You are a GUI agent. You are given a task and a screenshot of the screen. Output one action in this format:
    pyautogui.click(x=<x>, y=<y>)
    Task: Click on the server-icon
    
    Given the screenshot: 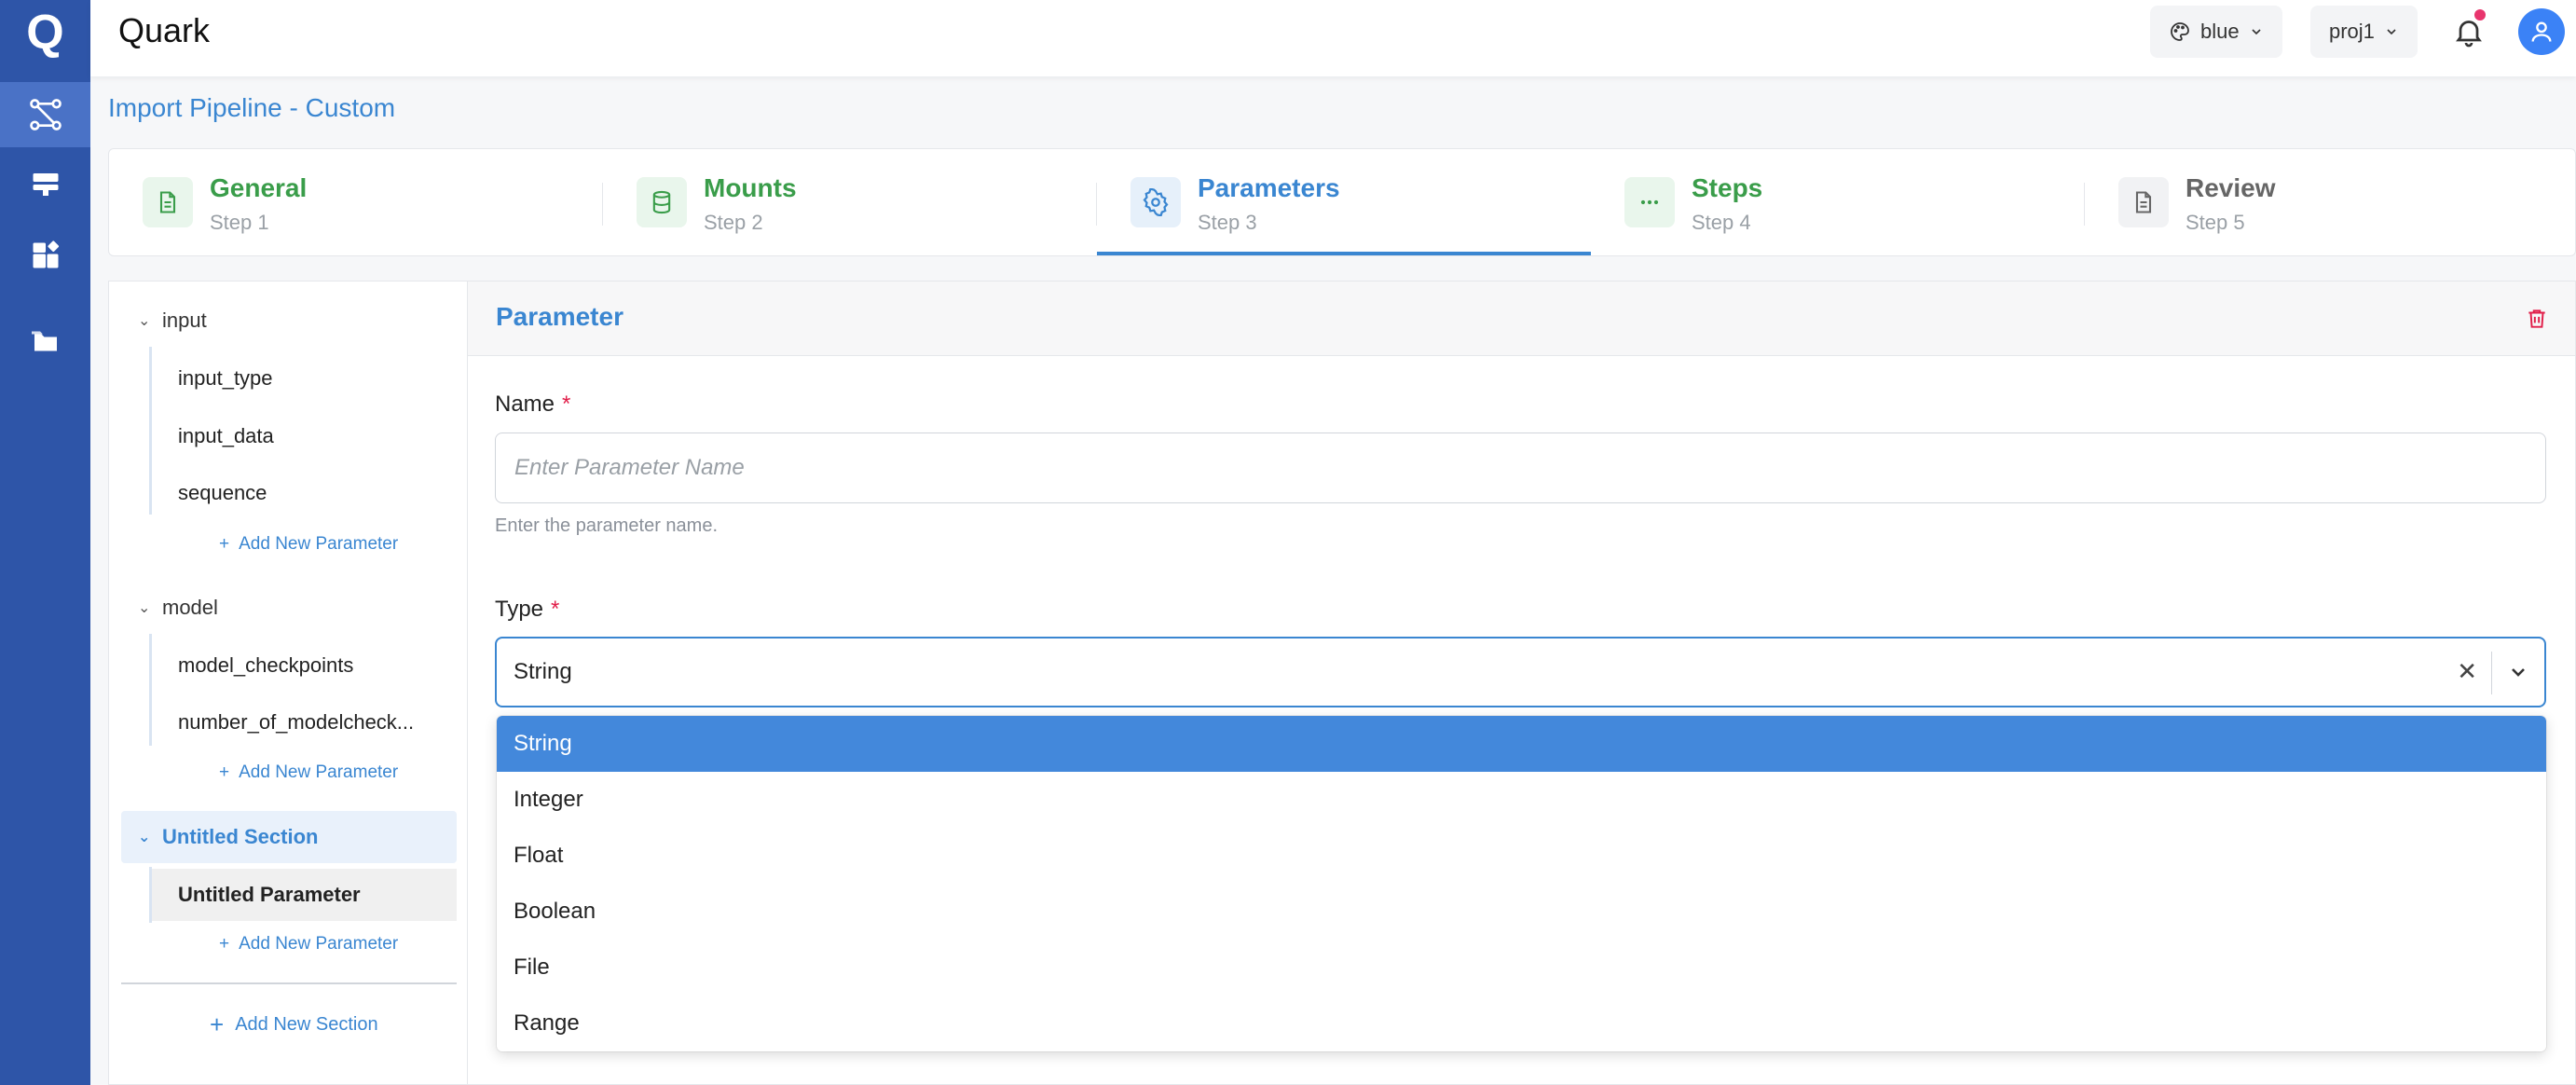 What is the action you would take?
    pyautogui.click(x=45, y=184)
    